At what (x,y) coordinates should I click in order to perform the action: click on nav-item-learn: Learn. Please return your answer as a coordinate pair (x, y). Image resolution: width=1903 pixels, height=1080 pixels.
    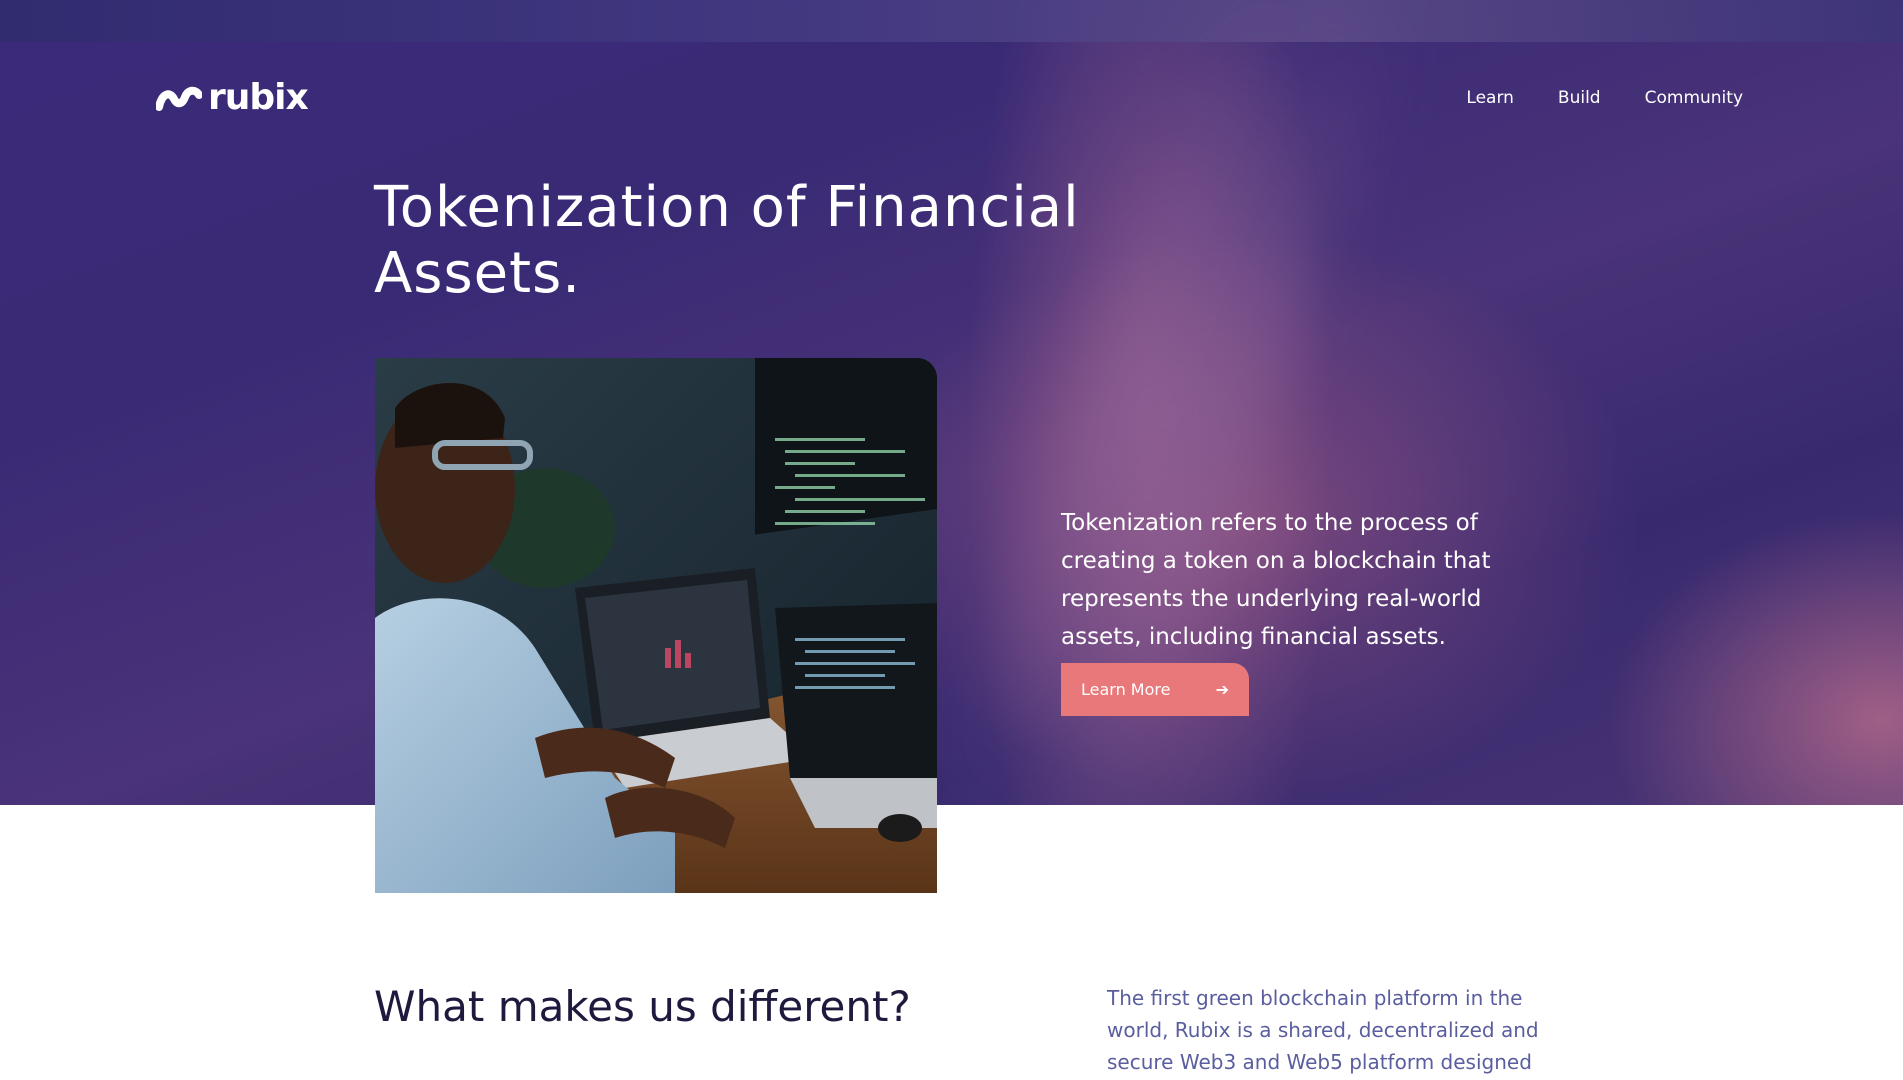
    Looking at the image, I should click on (1490, 98).